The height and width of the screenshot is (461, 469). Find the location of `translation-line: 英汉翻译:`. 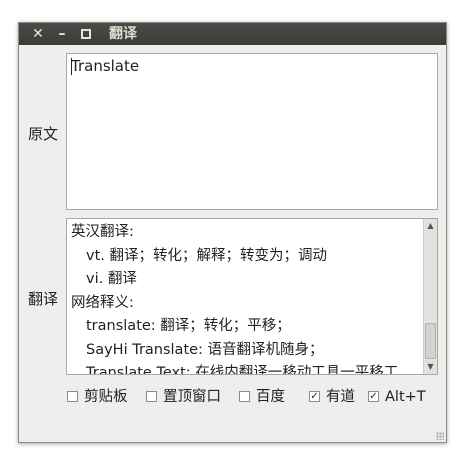

translation-line: 英汉翻译: is located at coordinates (102, 232).